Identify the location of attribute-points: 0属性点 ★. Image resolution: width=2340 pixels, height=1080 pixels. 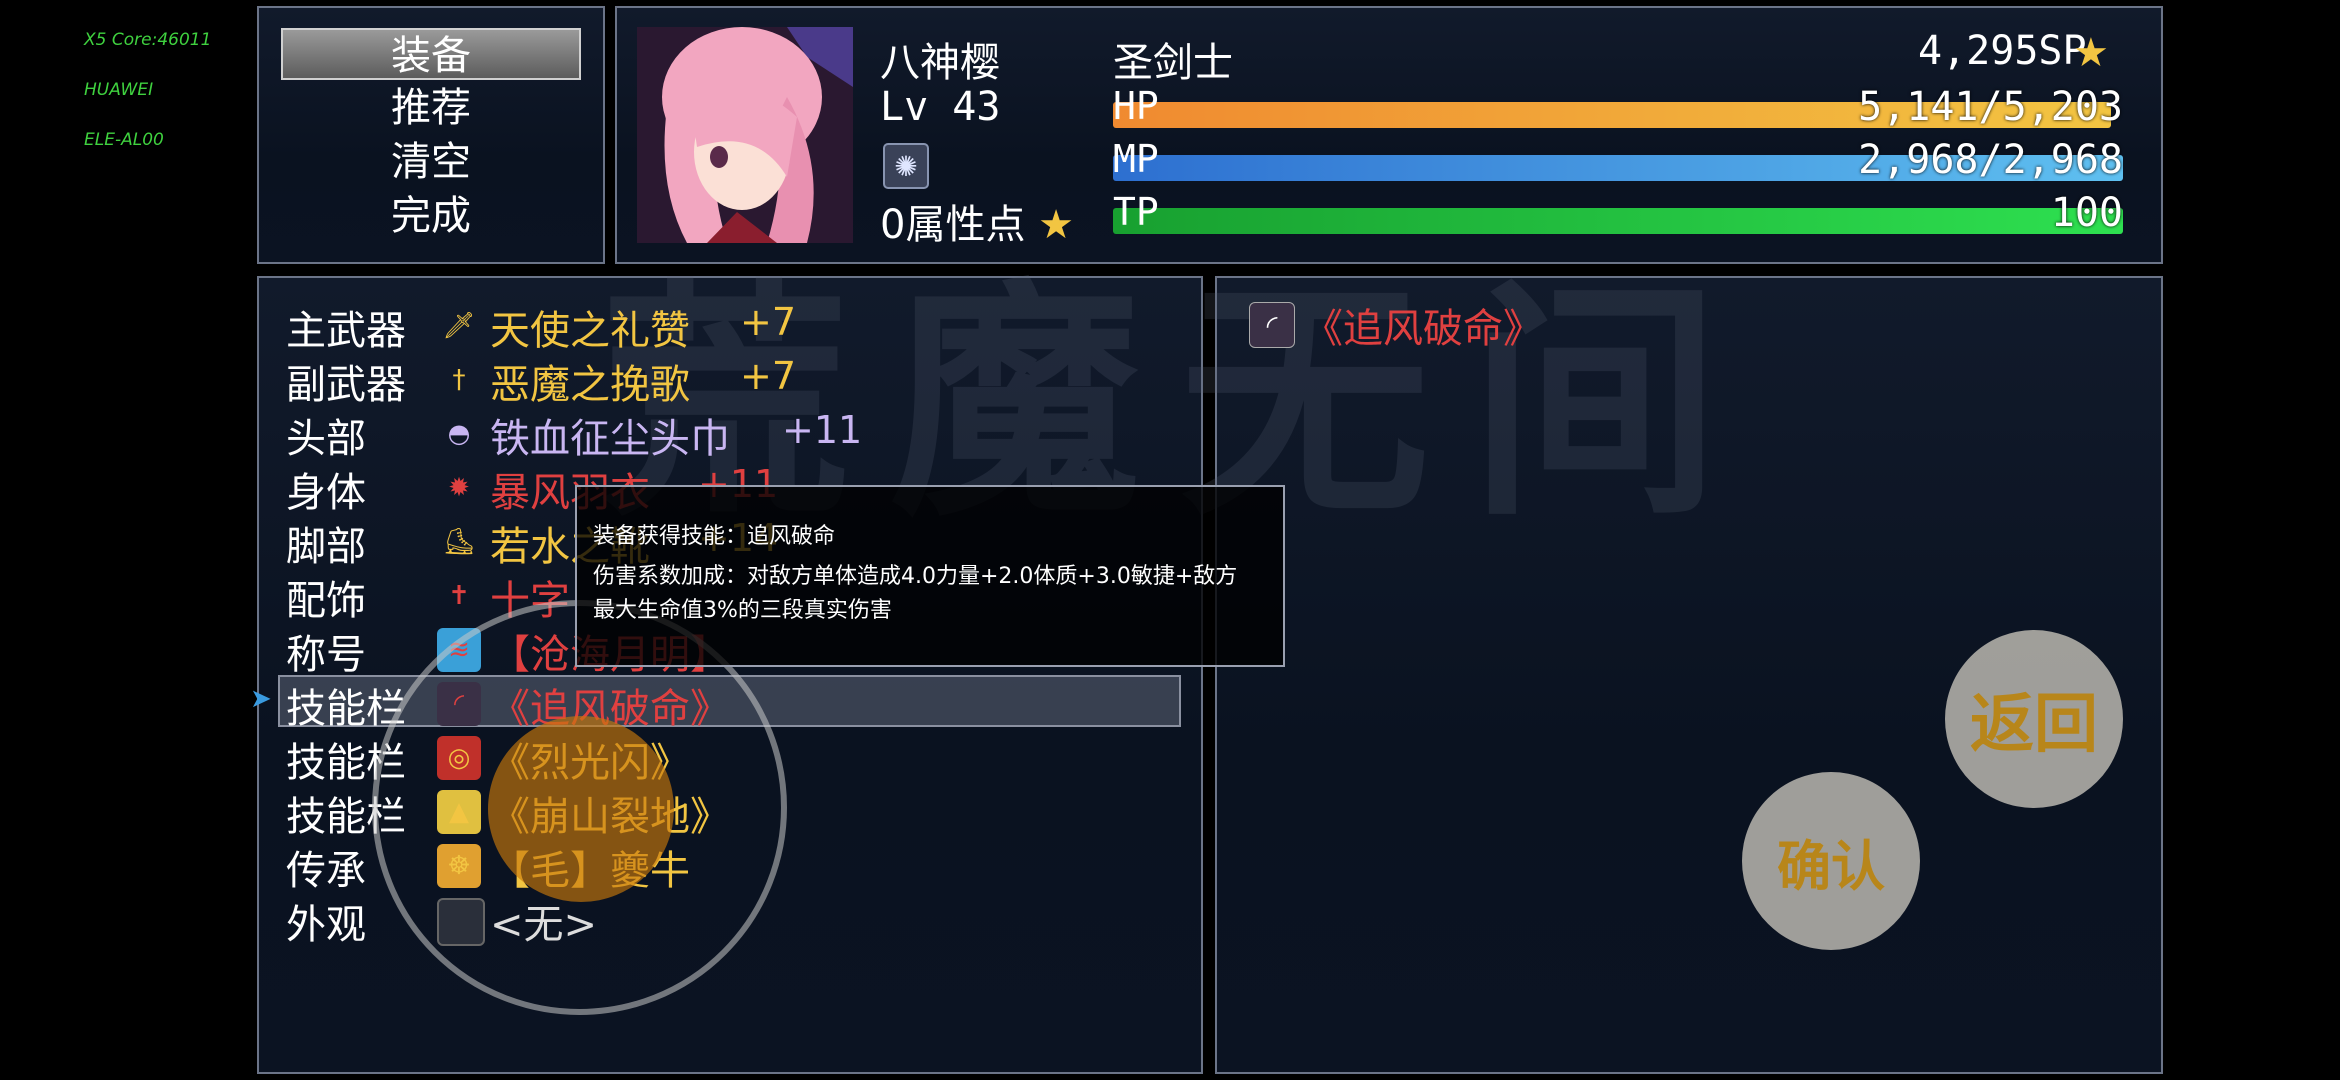
(977, 221).